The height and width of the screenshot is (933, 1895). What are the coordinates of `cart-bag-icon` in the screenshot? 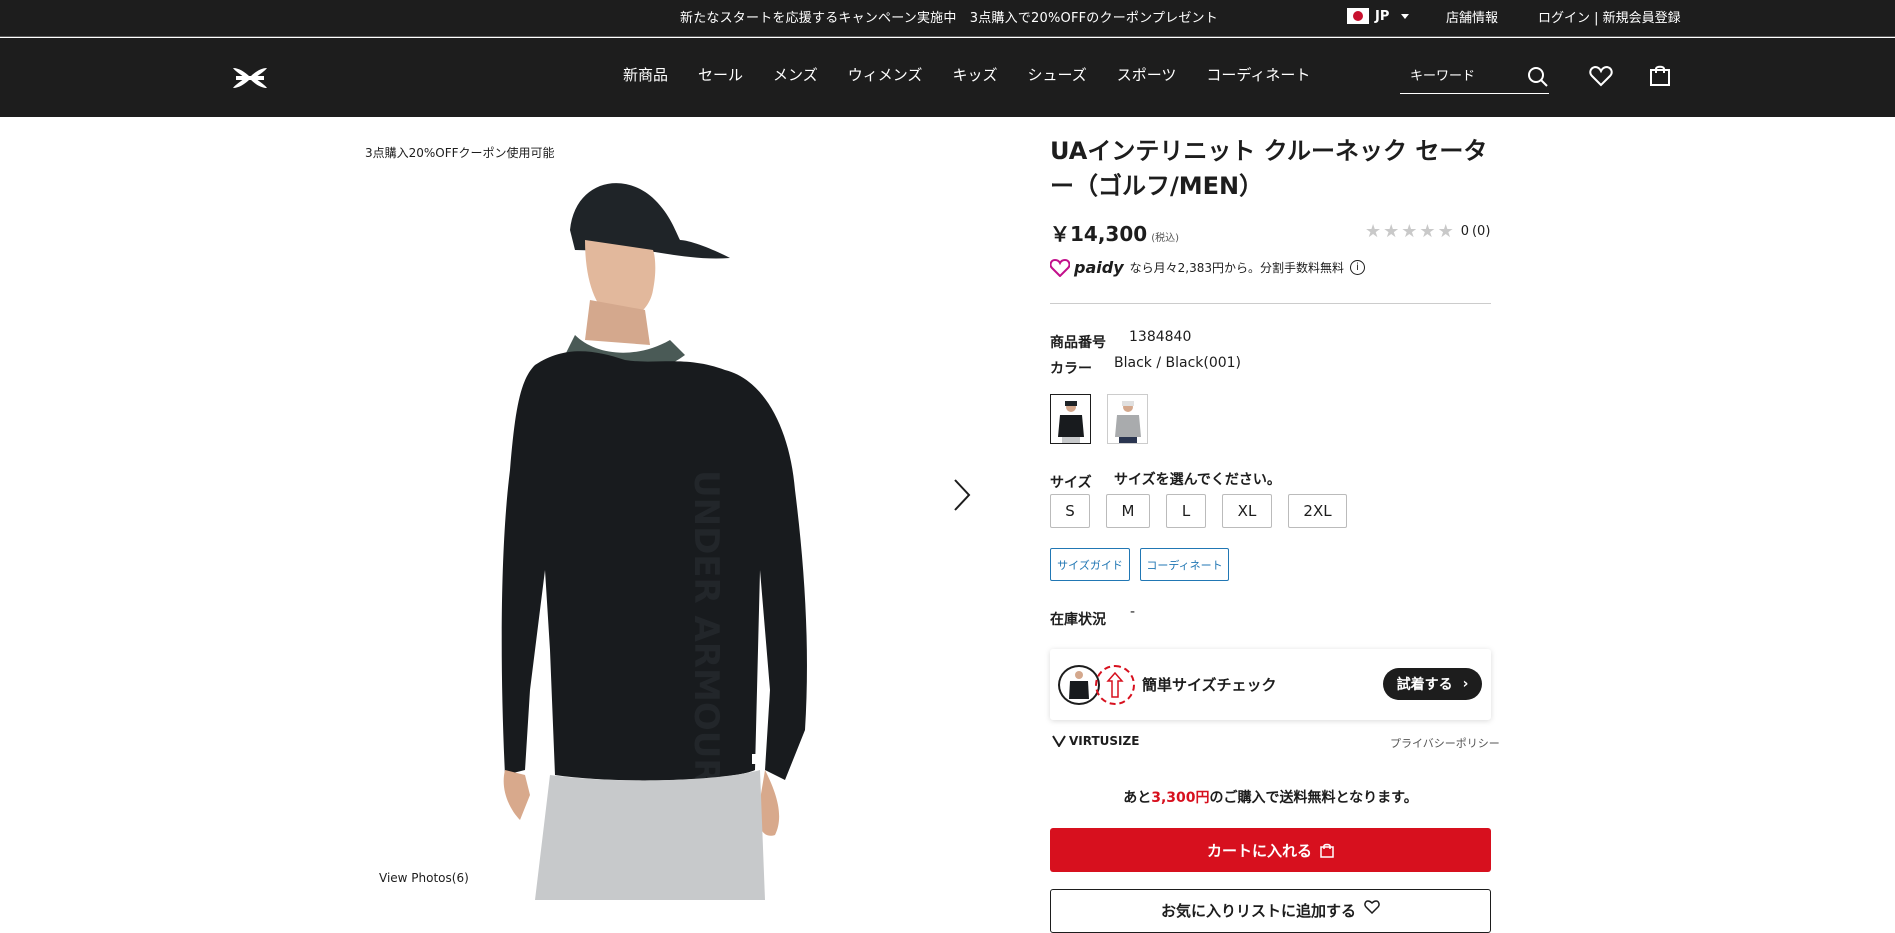 It's located at (1660, 75).